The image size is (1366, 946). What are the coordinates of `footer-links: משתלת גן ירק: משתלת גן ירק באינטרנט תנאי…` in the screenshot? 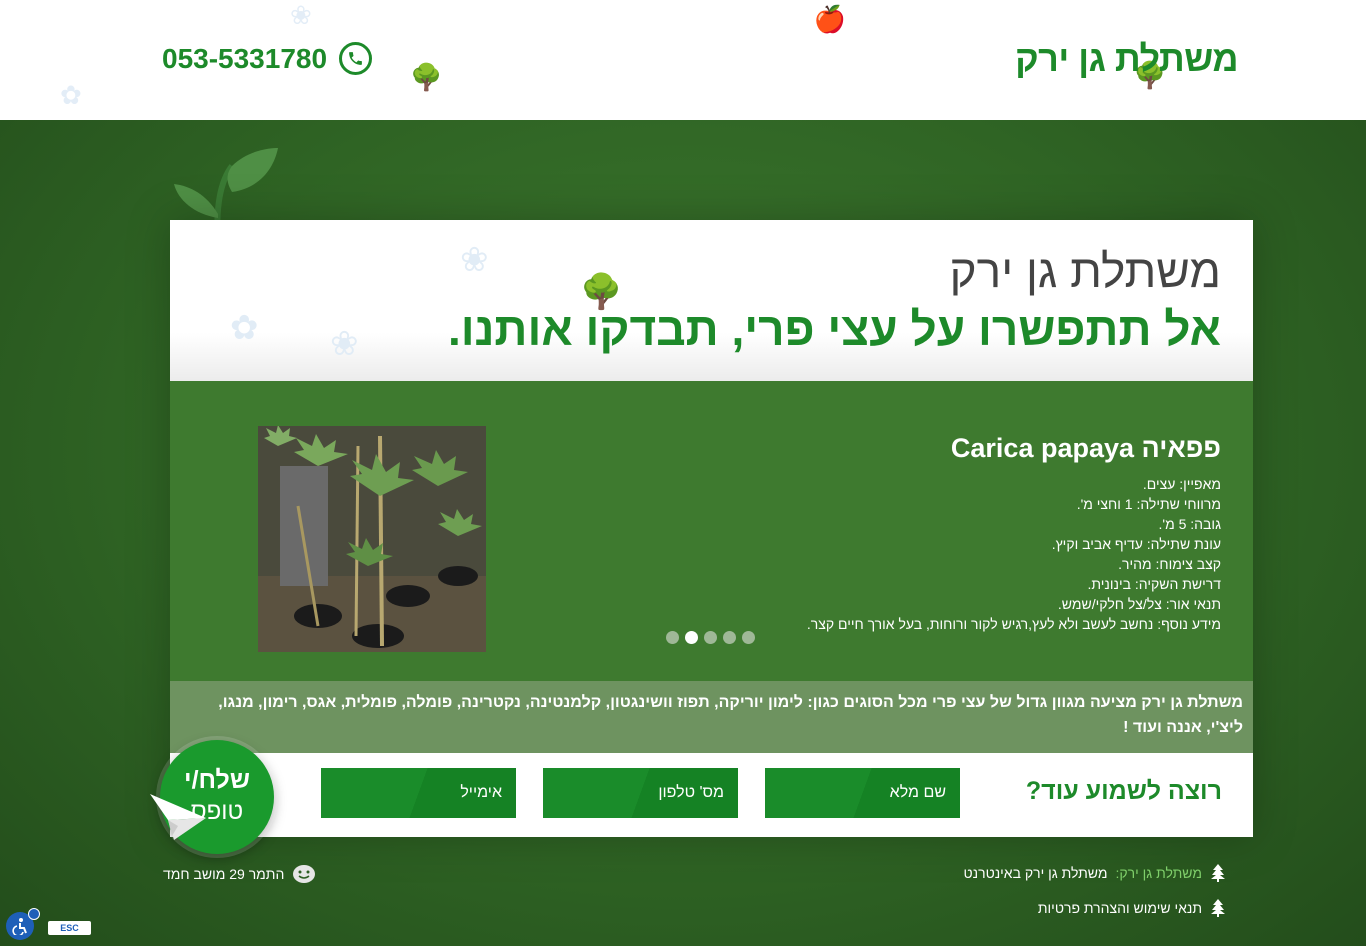 It's located at (1095, 897).